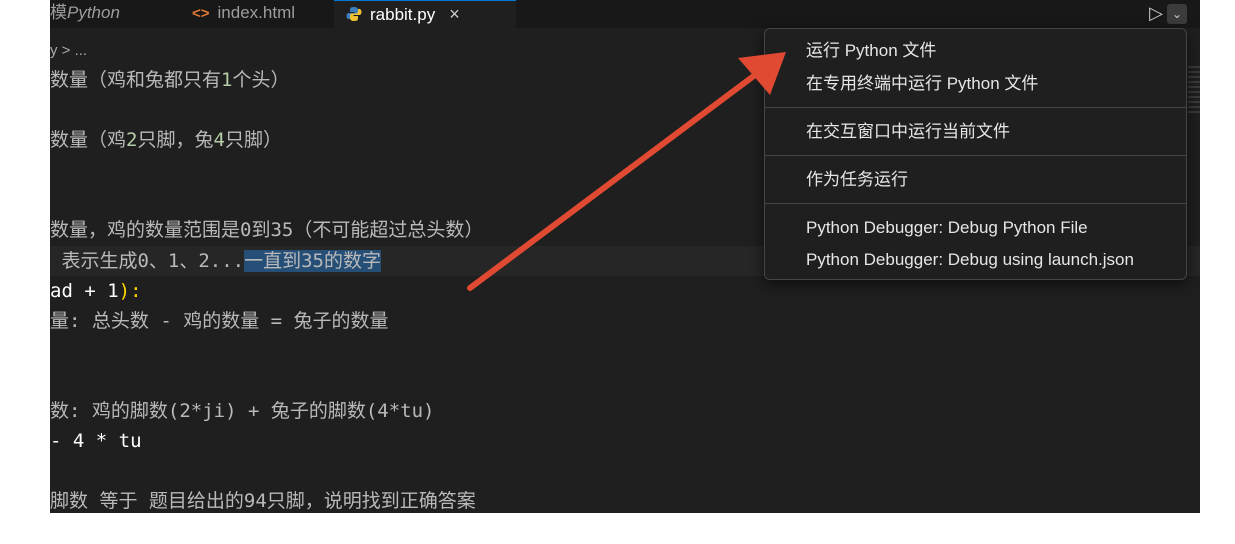  Describe the element at coordinates (625, 14) in the screenshot. I see `tab-bar: 模Python <> index.html rabbit.py × ▷ ⌄` at that location.